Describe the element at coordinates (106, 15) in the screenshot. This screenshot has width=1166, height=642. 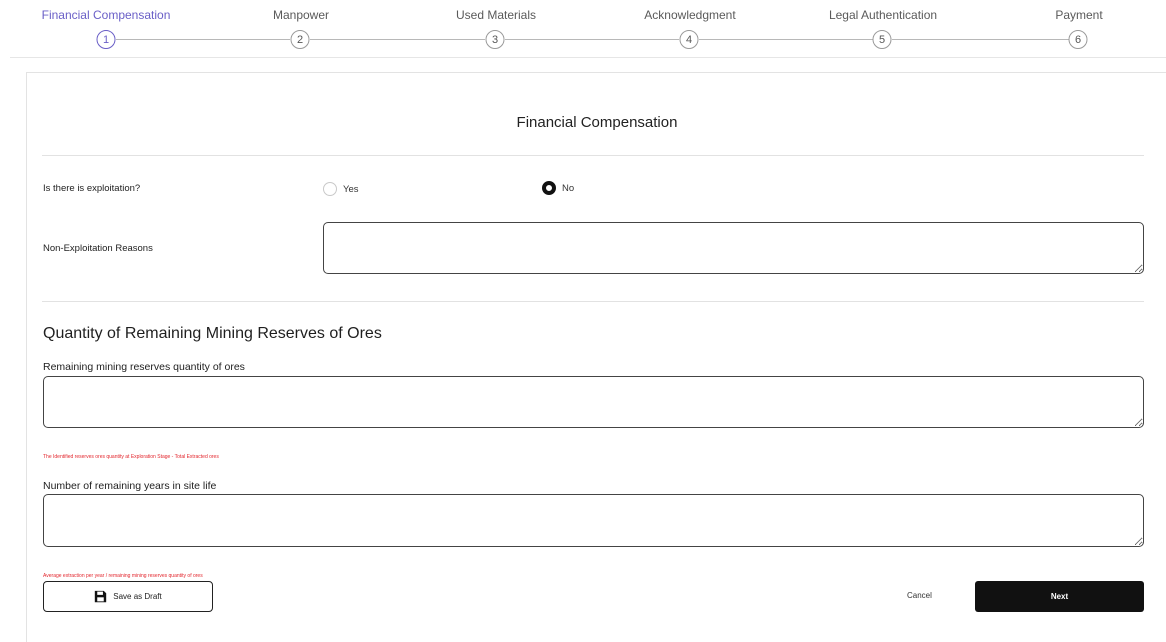
I see `step-1-label: Financial Compensation` at that location.